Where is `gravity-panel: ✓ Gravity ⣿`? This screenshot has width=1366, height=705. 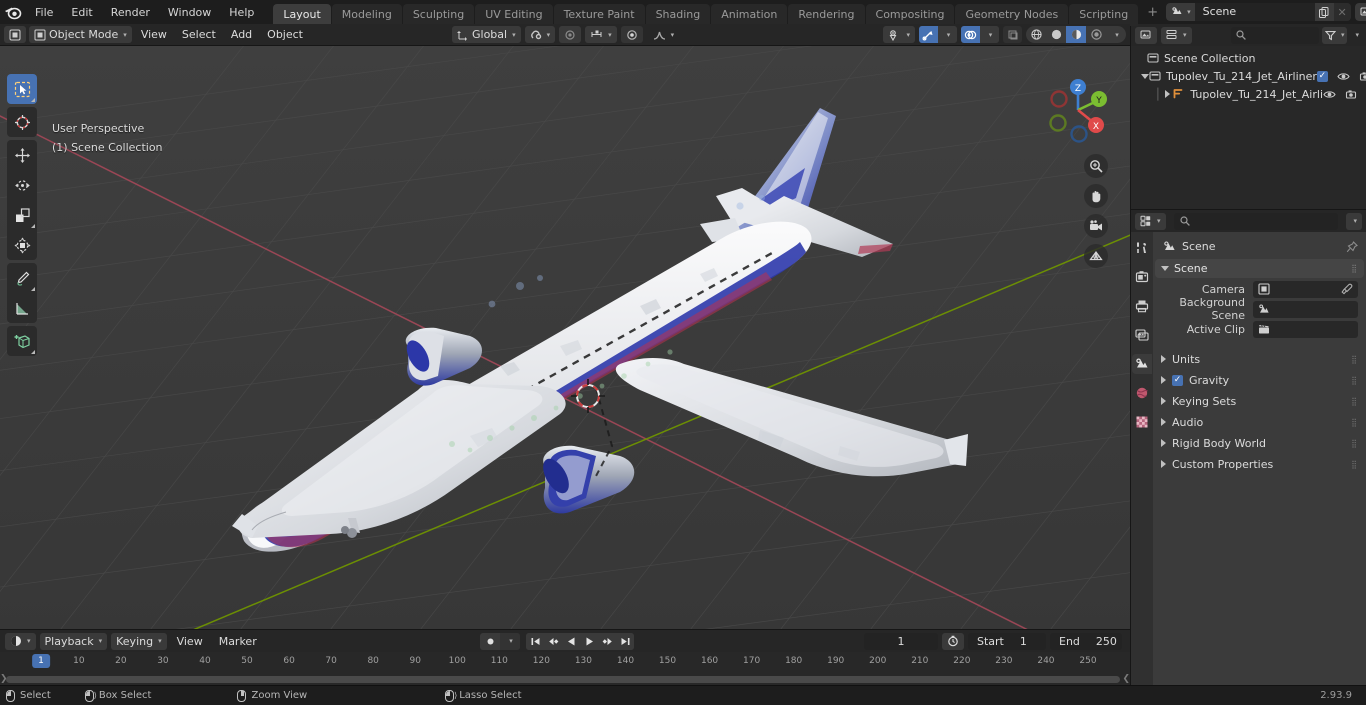
gravity-panel: ✓ Gravity ⣿ is located at coordinates (1259, 380).